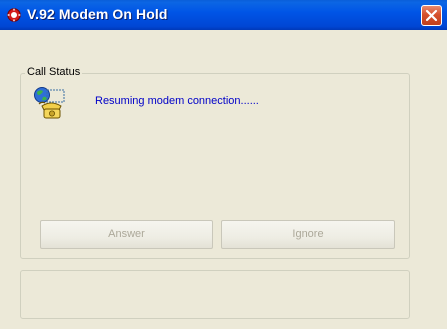 The image size is (447, 329). Describe the element at coordinates (223, 15) in the screenshot. I see `title-bar: V.92 Modem On Hold` at that location.